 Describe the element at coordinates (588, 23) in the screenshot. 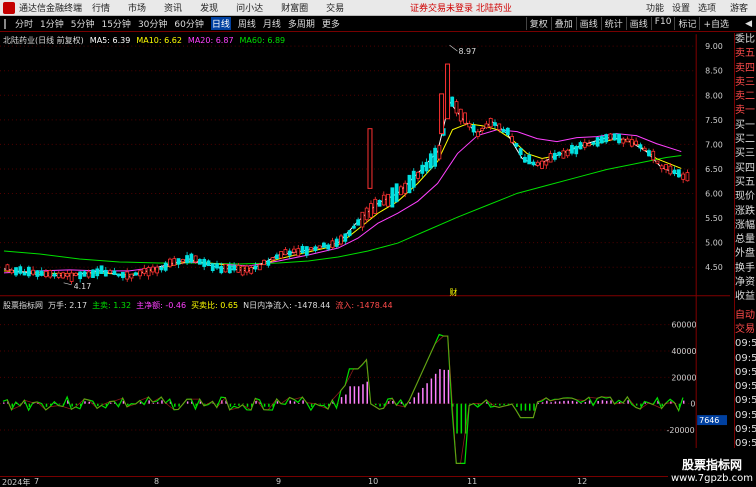

I see `tool-huaxian: 画线` at that location.